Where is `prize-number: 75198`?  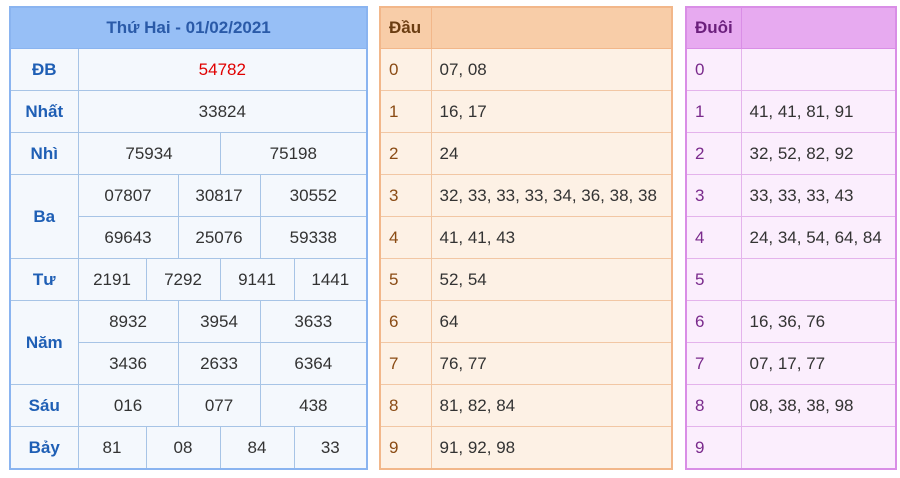
prize-number: 75198 is located at coordinates (293, 153).